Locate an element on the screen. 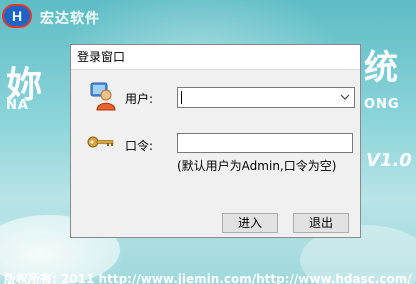  user-dropdown is located at coordinates (266, 97).